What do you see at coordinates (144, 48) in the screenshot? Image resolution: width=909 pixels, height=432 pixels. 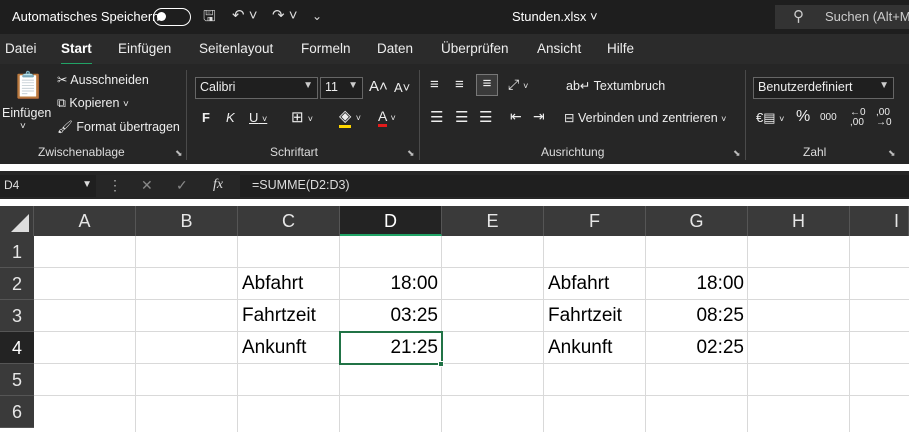 I see `tab-einfuegen: Einfügen` at bounding box center [144, 48].